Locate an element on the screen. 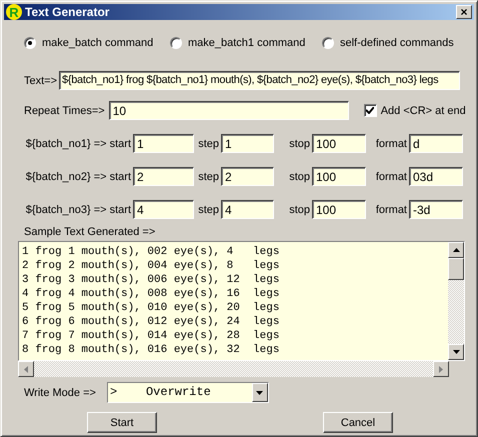 The width and height of the screenshot is (478, 437). step-field: 4 is located at coordinates (247, 209).